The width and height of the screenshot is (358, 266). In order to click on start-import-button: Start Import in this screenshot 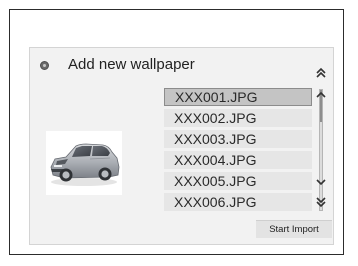, I will do `click(294, 229)`.